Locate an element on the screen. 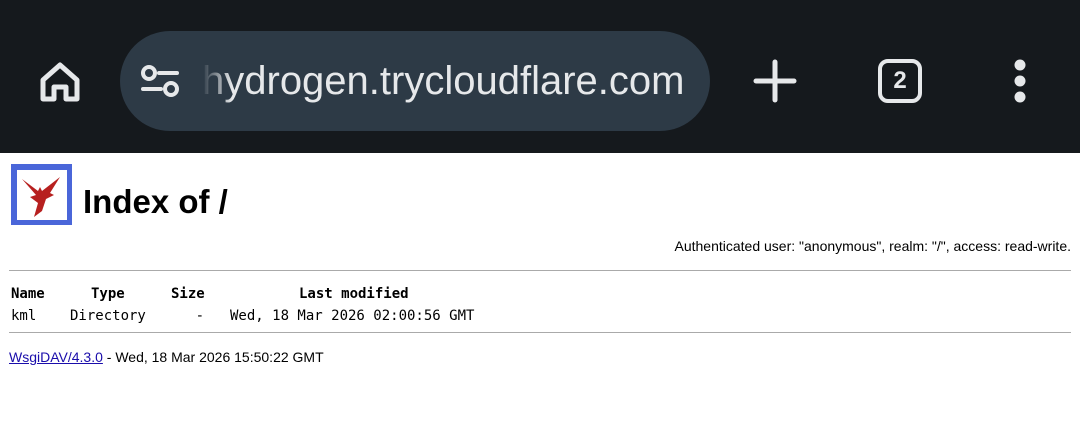 The image size is (1080, 426). entry-name: kml is located at coordinates (40, 316).